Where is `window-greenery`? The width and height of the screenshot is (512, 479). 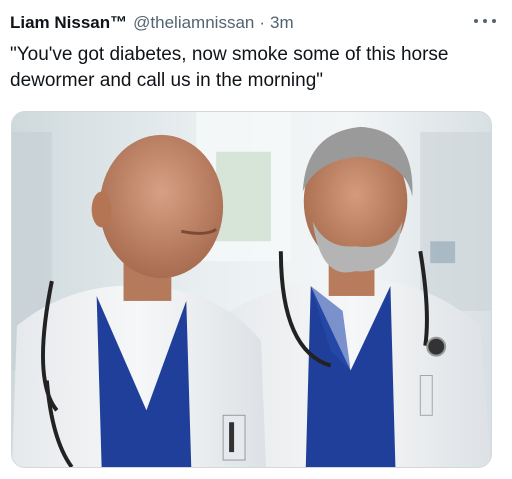
window-greenery is located at coordinates (243, 196).